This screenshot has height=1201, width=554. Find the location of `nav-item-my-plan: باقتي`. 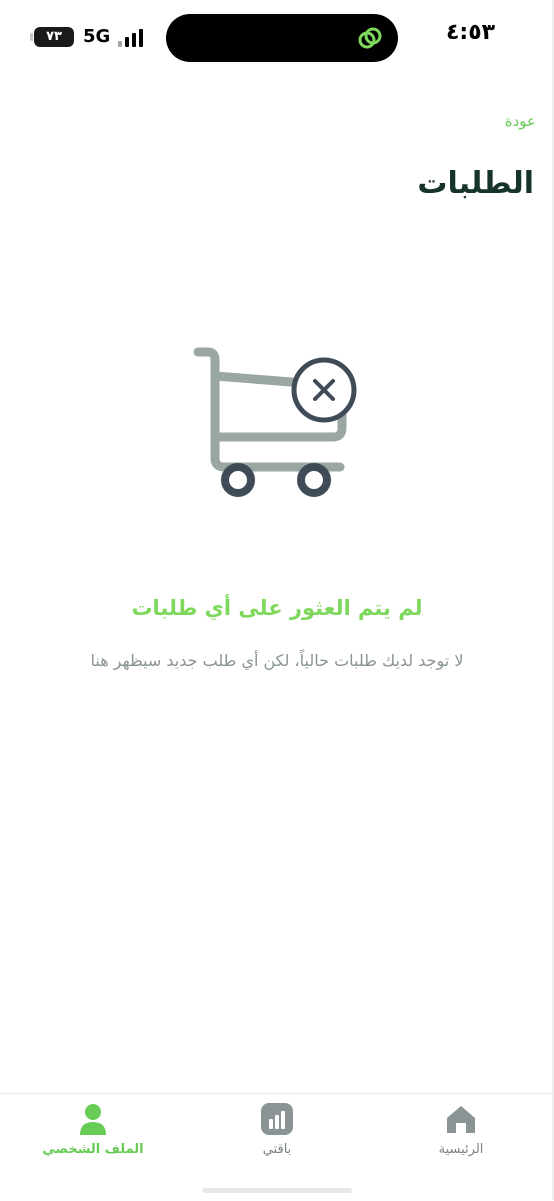

nav-item-my-plan: باقتي is located at coordinates (277, 1134).